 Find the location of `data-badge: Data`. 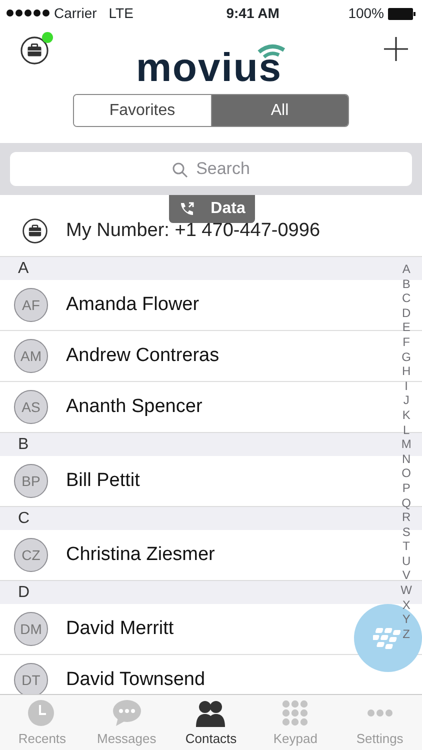

data-badge: Data is located at coordinates (212, 209).